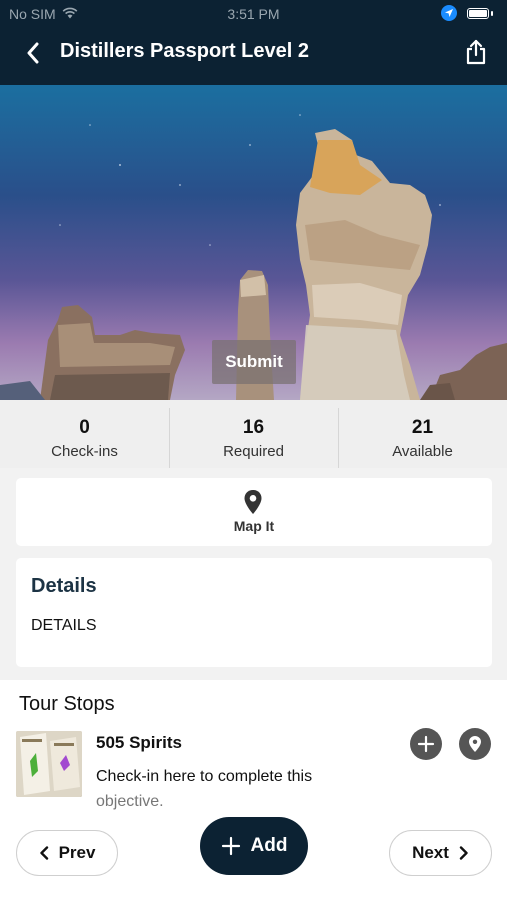 The width and height of the screenshot is (507, 900). I want to click on share-button, so click(476, 52).